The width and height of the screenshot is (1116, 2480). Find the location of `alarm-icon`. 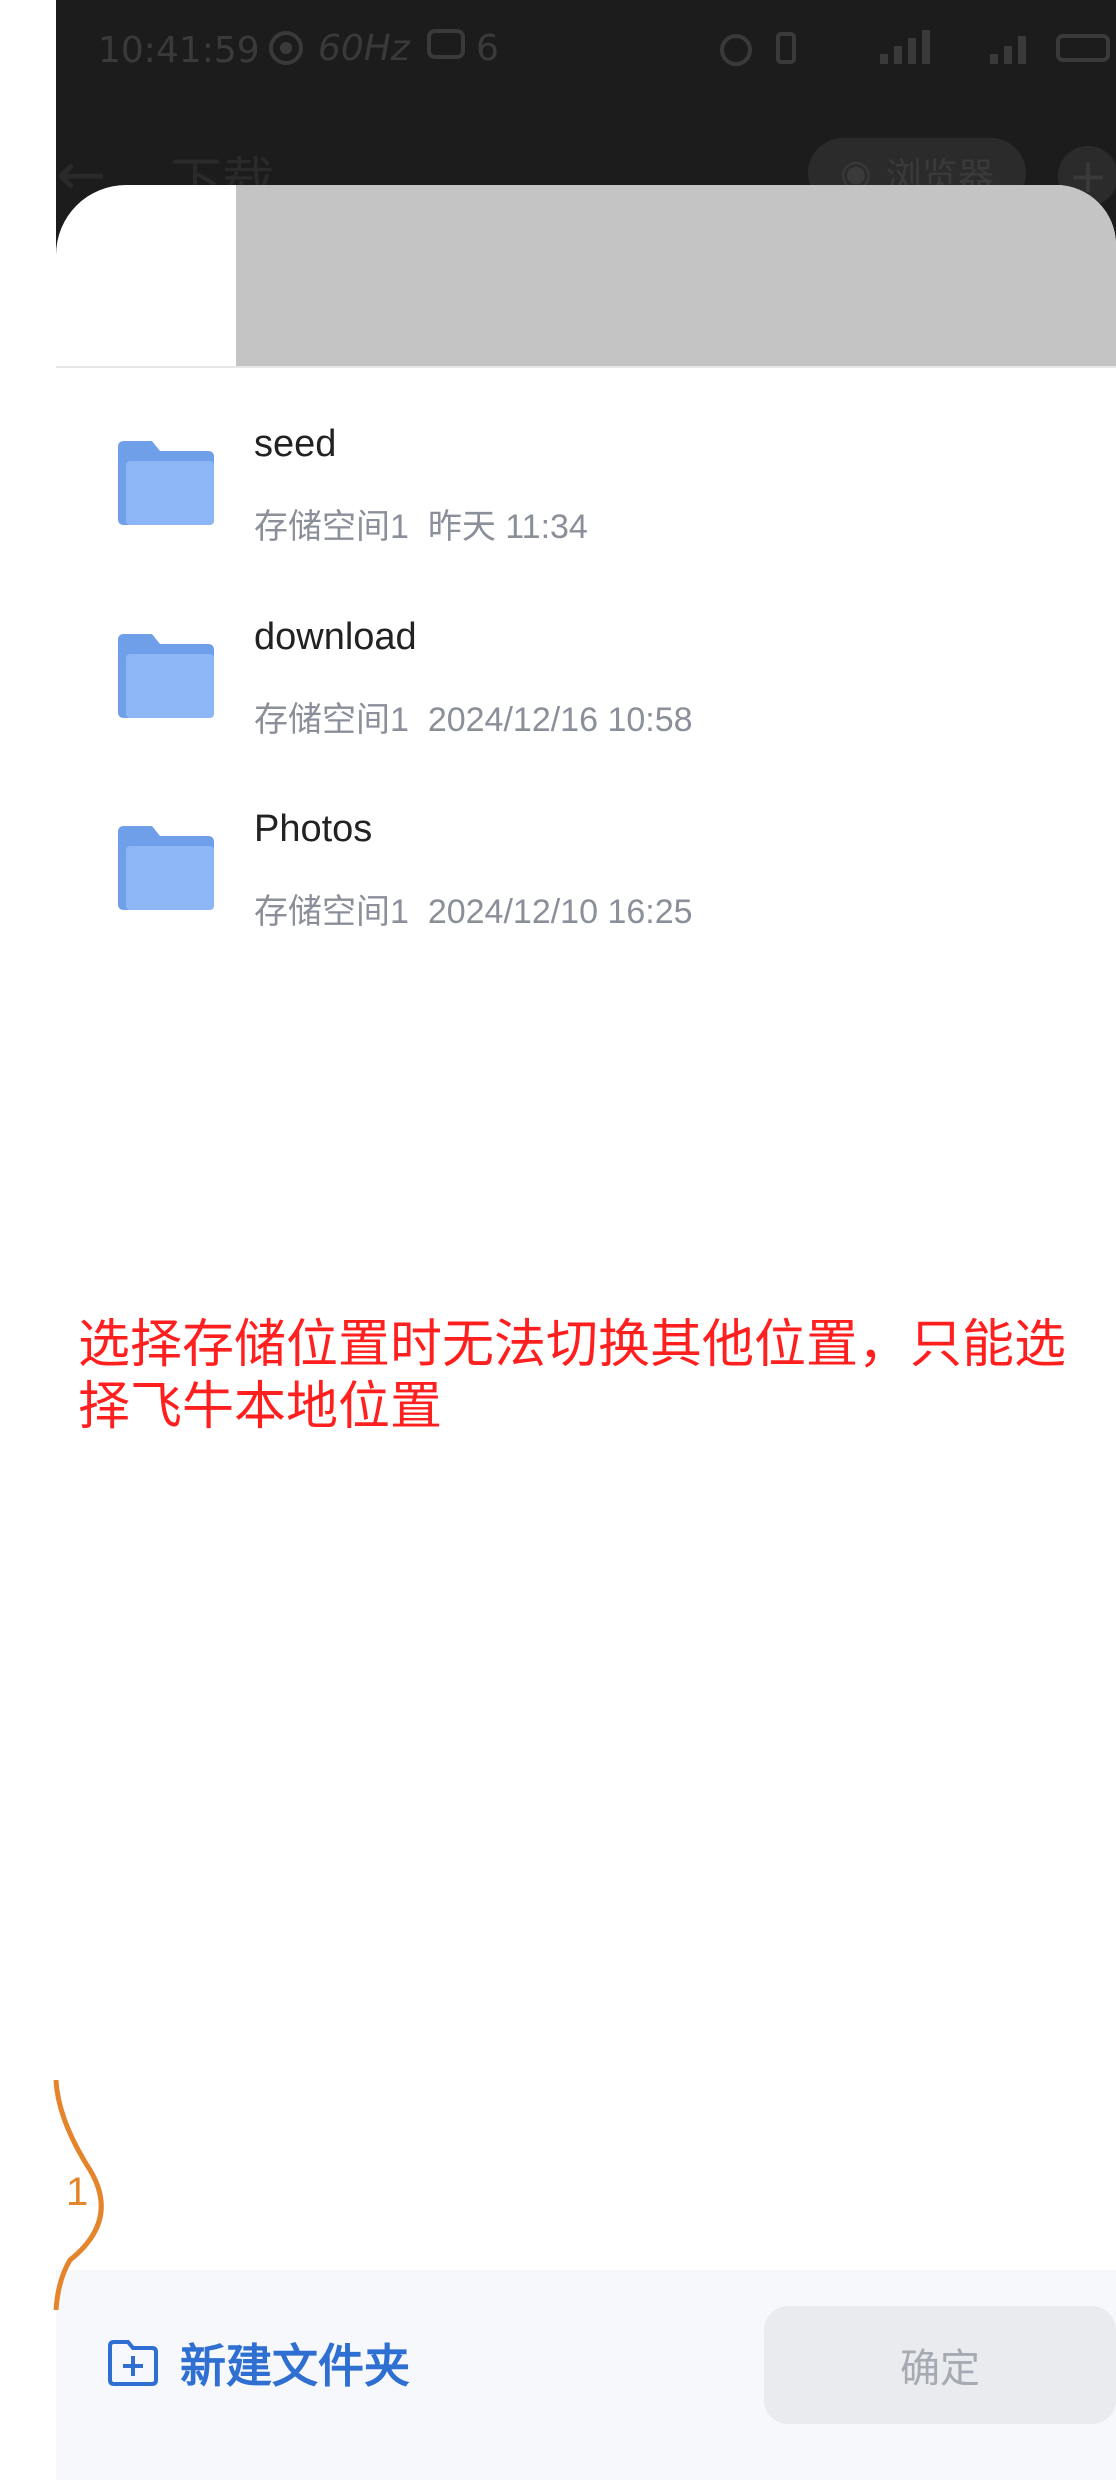

alarm-icon is located at coordinates (736, 48).